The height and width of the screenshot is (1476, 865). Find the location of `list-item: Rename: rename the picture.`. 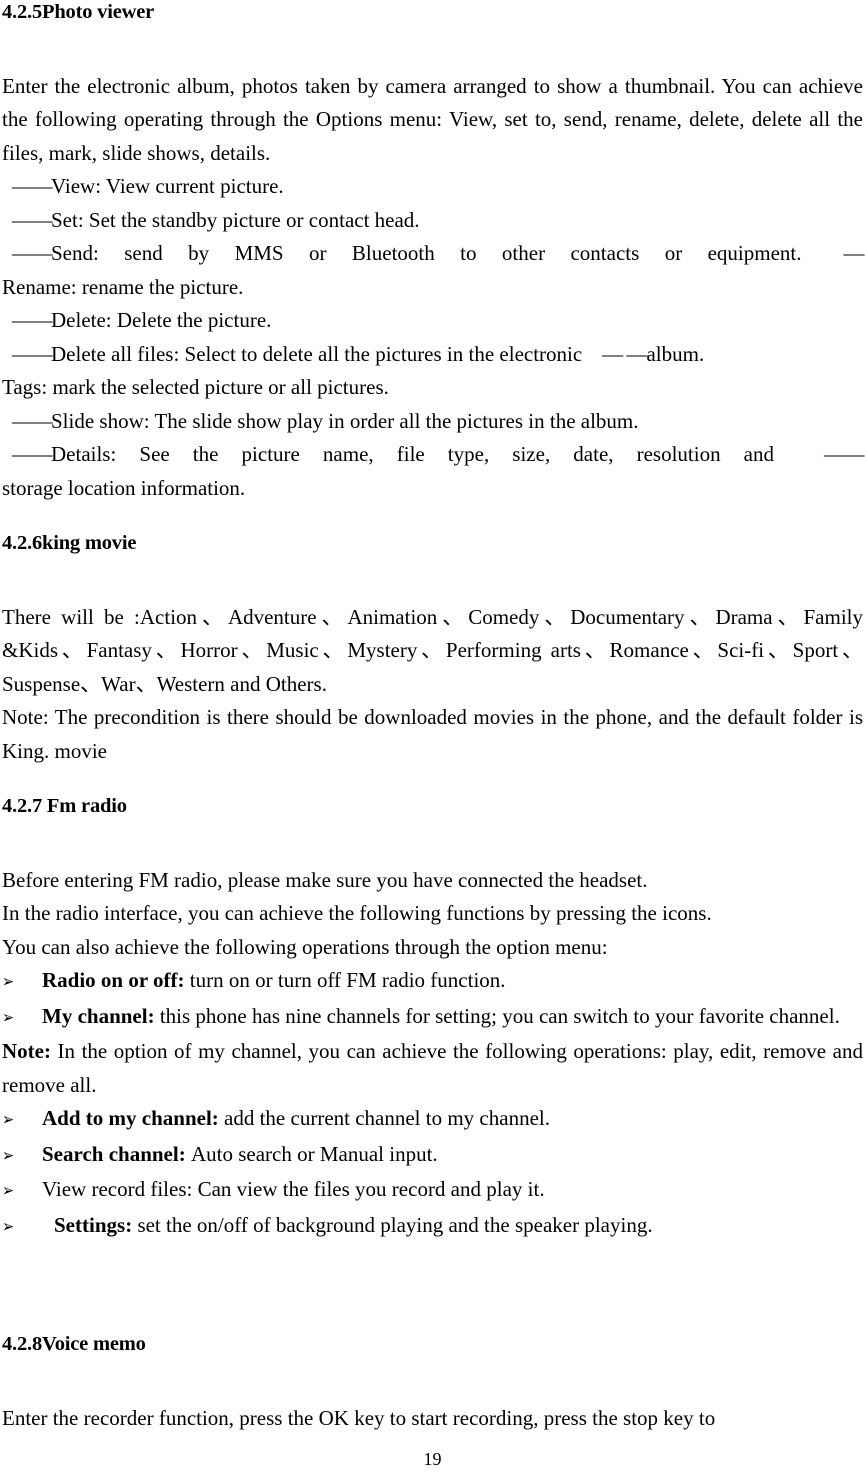

list-item: Rename: rename the picture. is located at coordinates (432, 288).